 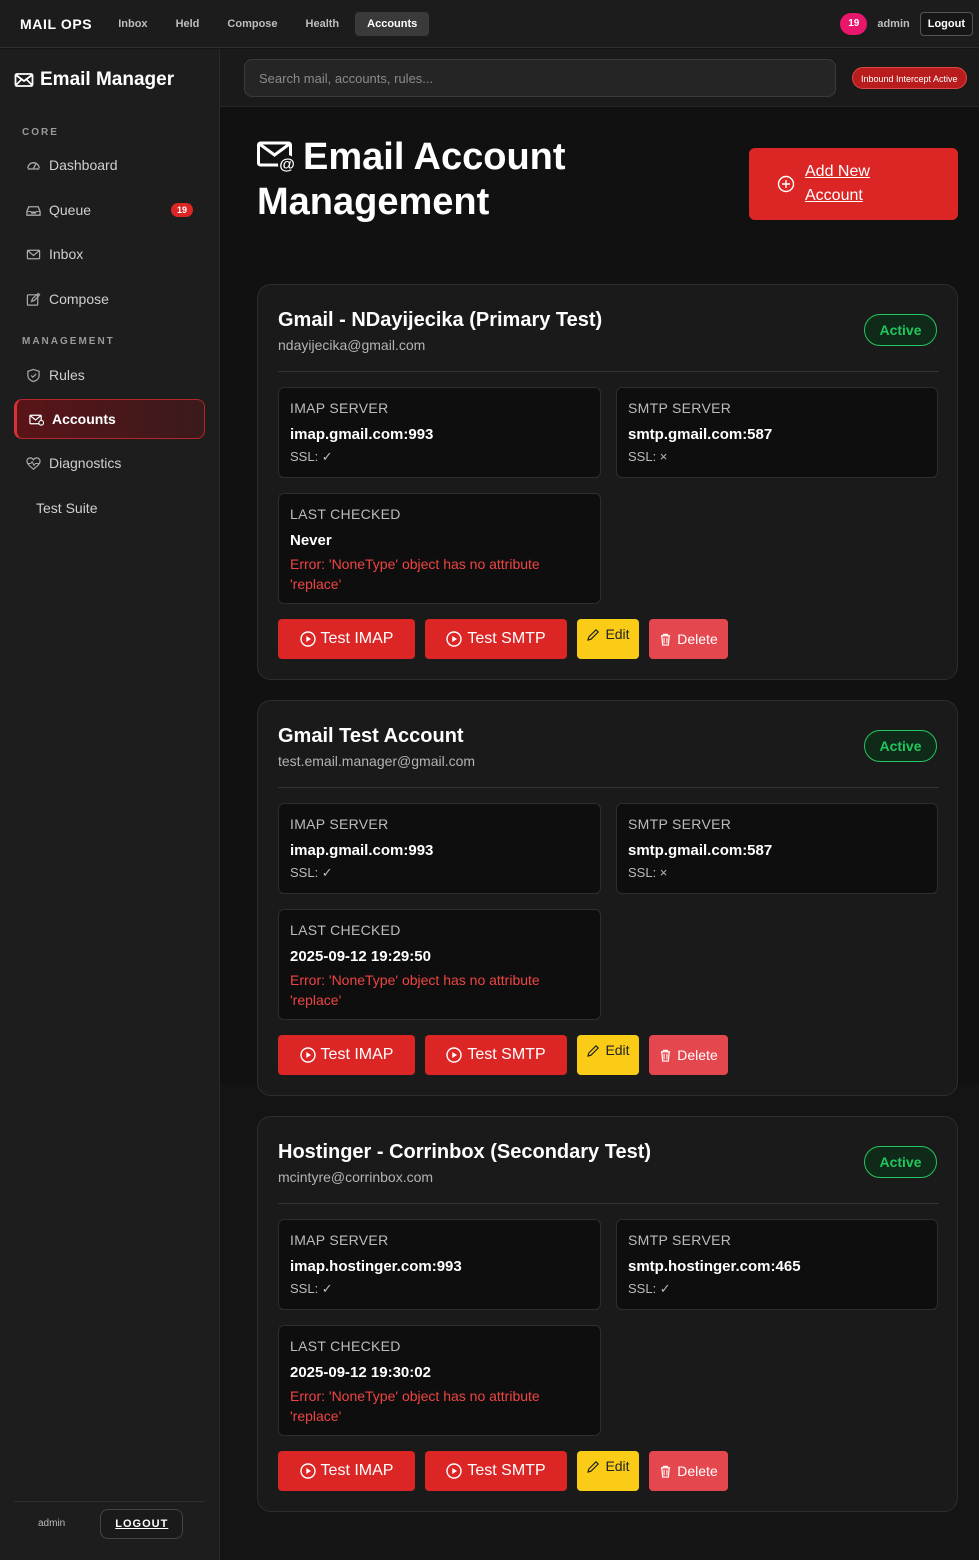 What do you see at coordinates (66, 254) in the screenshot?
I see `sidebar-item-label: Inbox` at bounding box center [66, 254].